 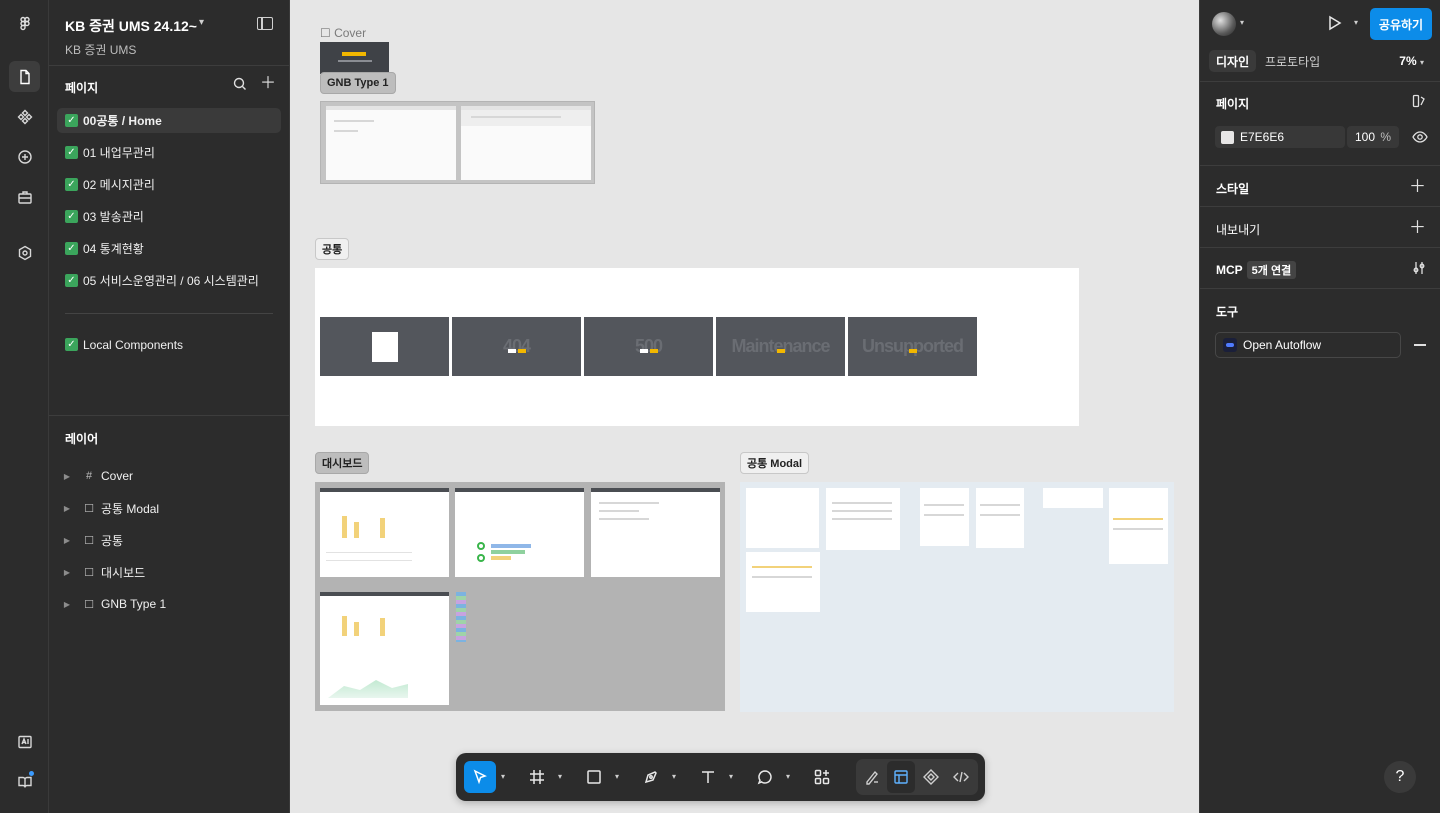 I want to click on common-section: 404 500 Maintenance Unsupported, so click(x=697, y=347).